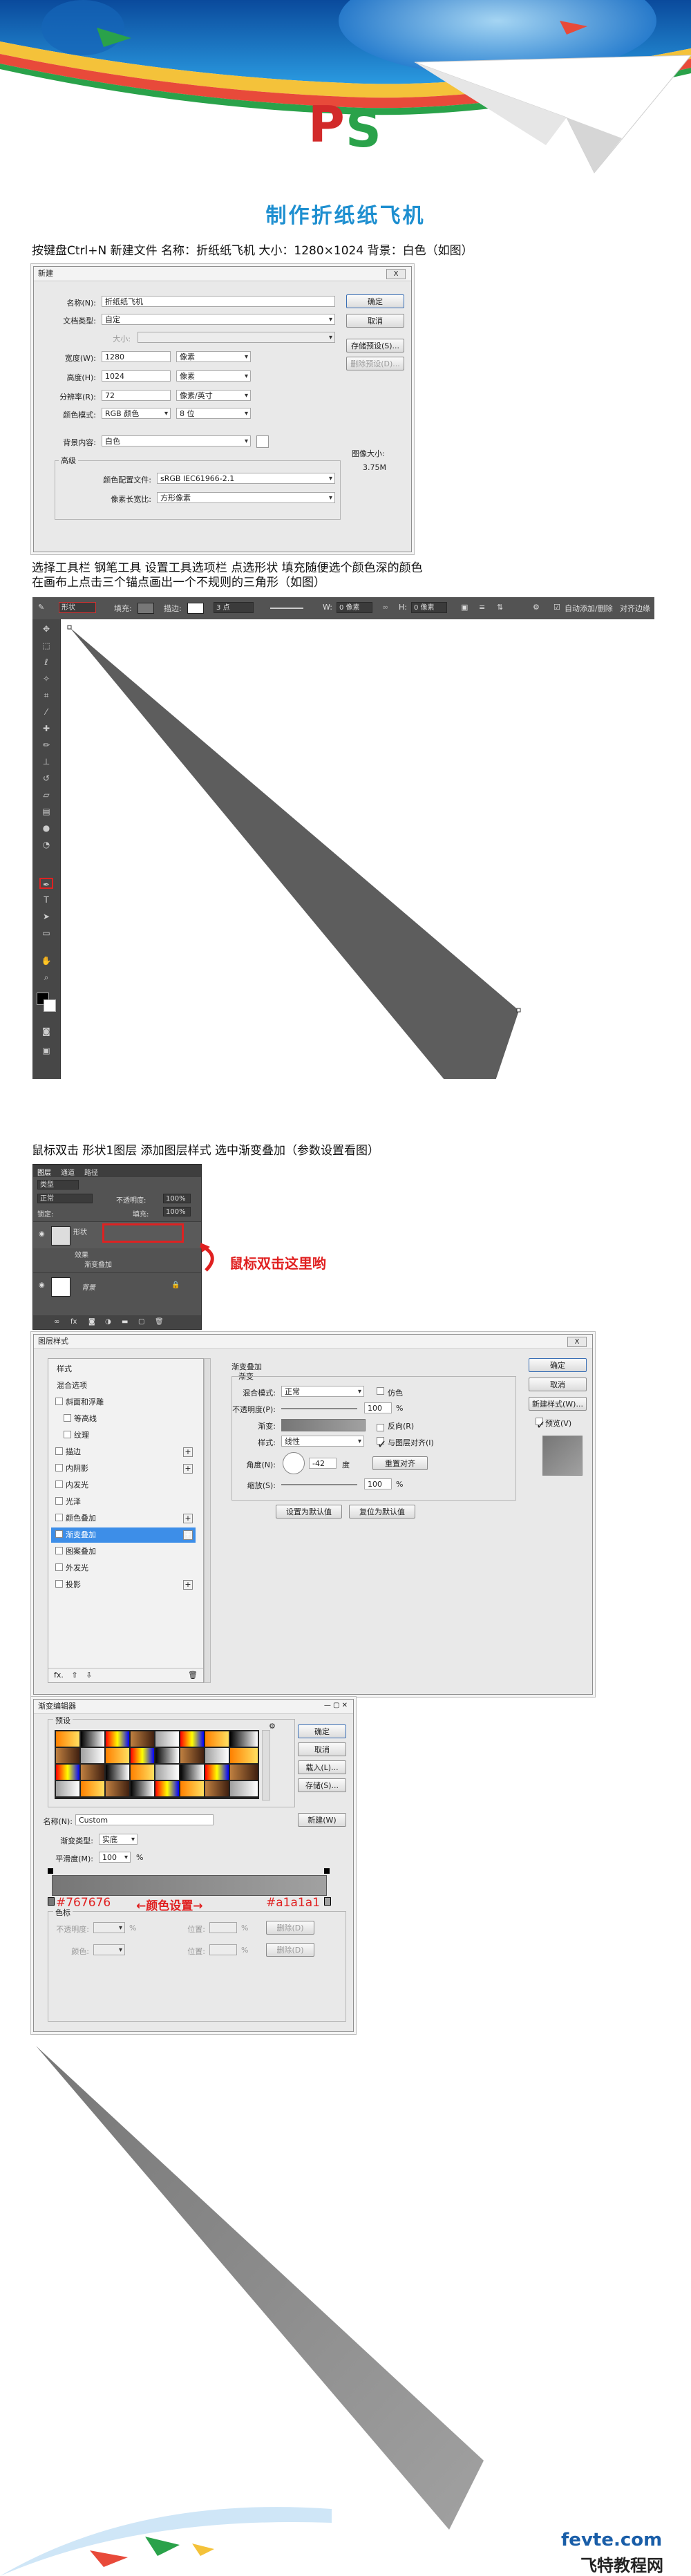 The width and height of the screenshot is (691, 2576). I want to click on presets-scrollbar, so click(266, 1765).